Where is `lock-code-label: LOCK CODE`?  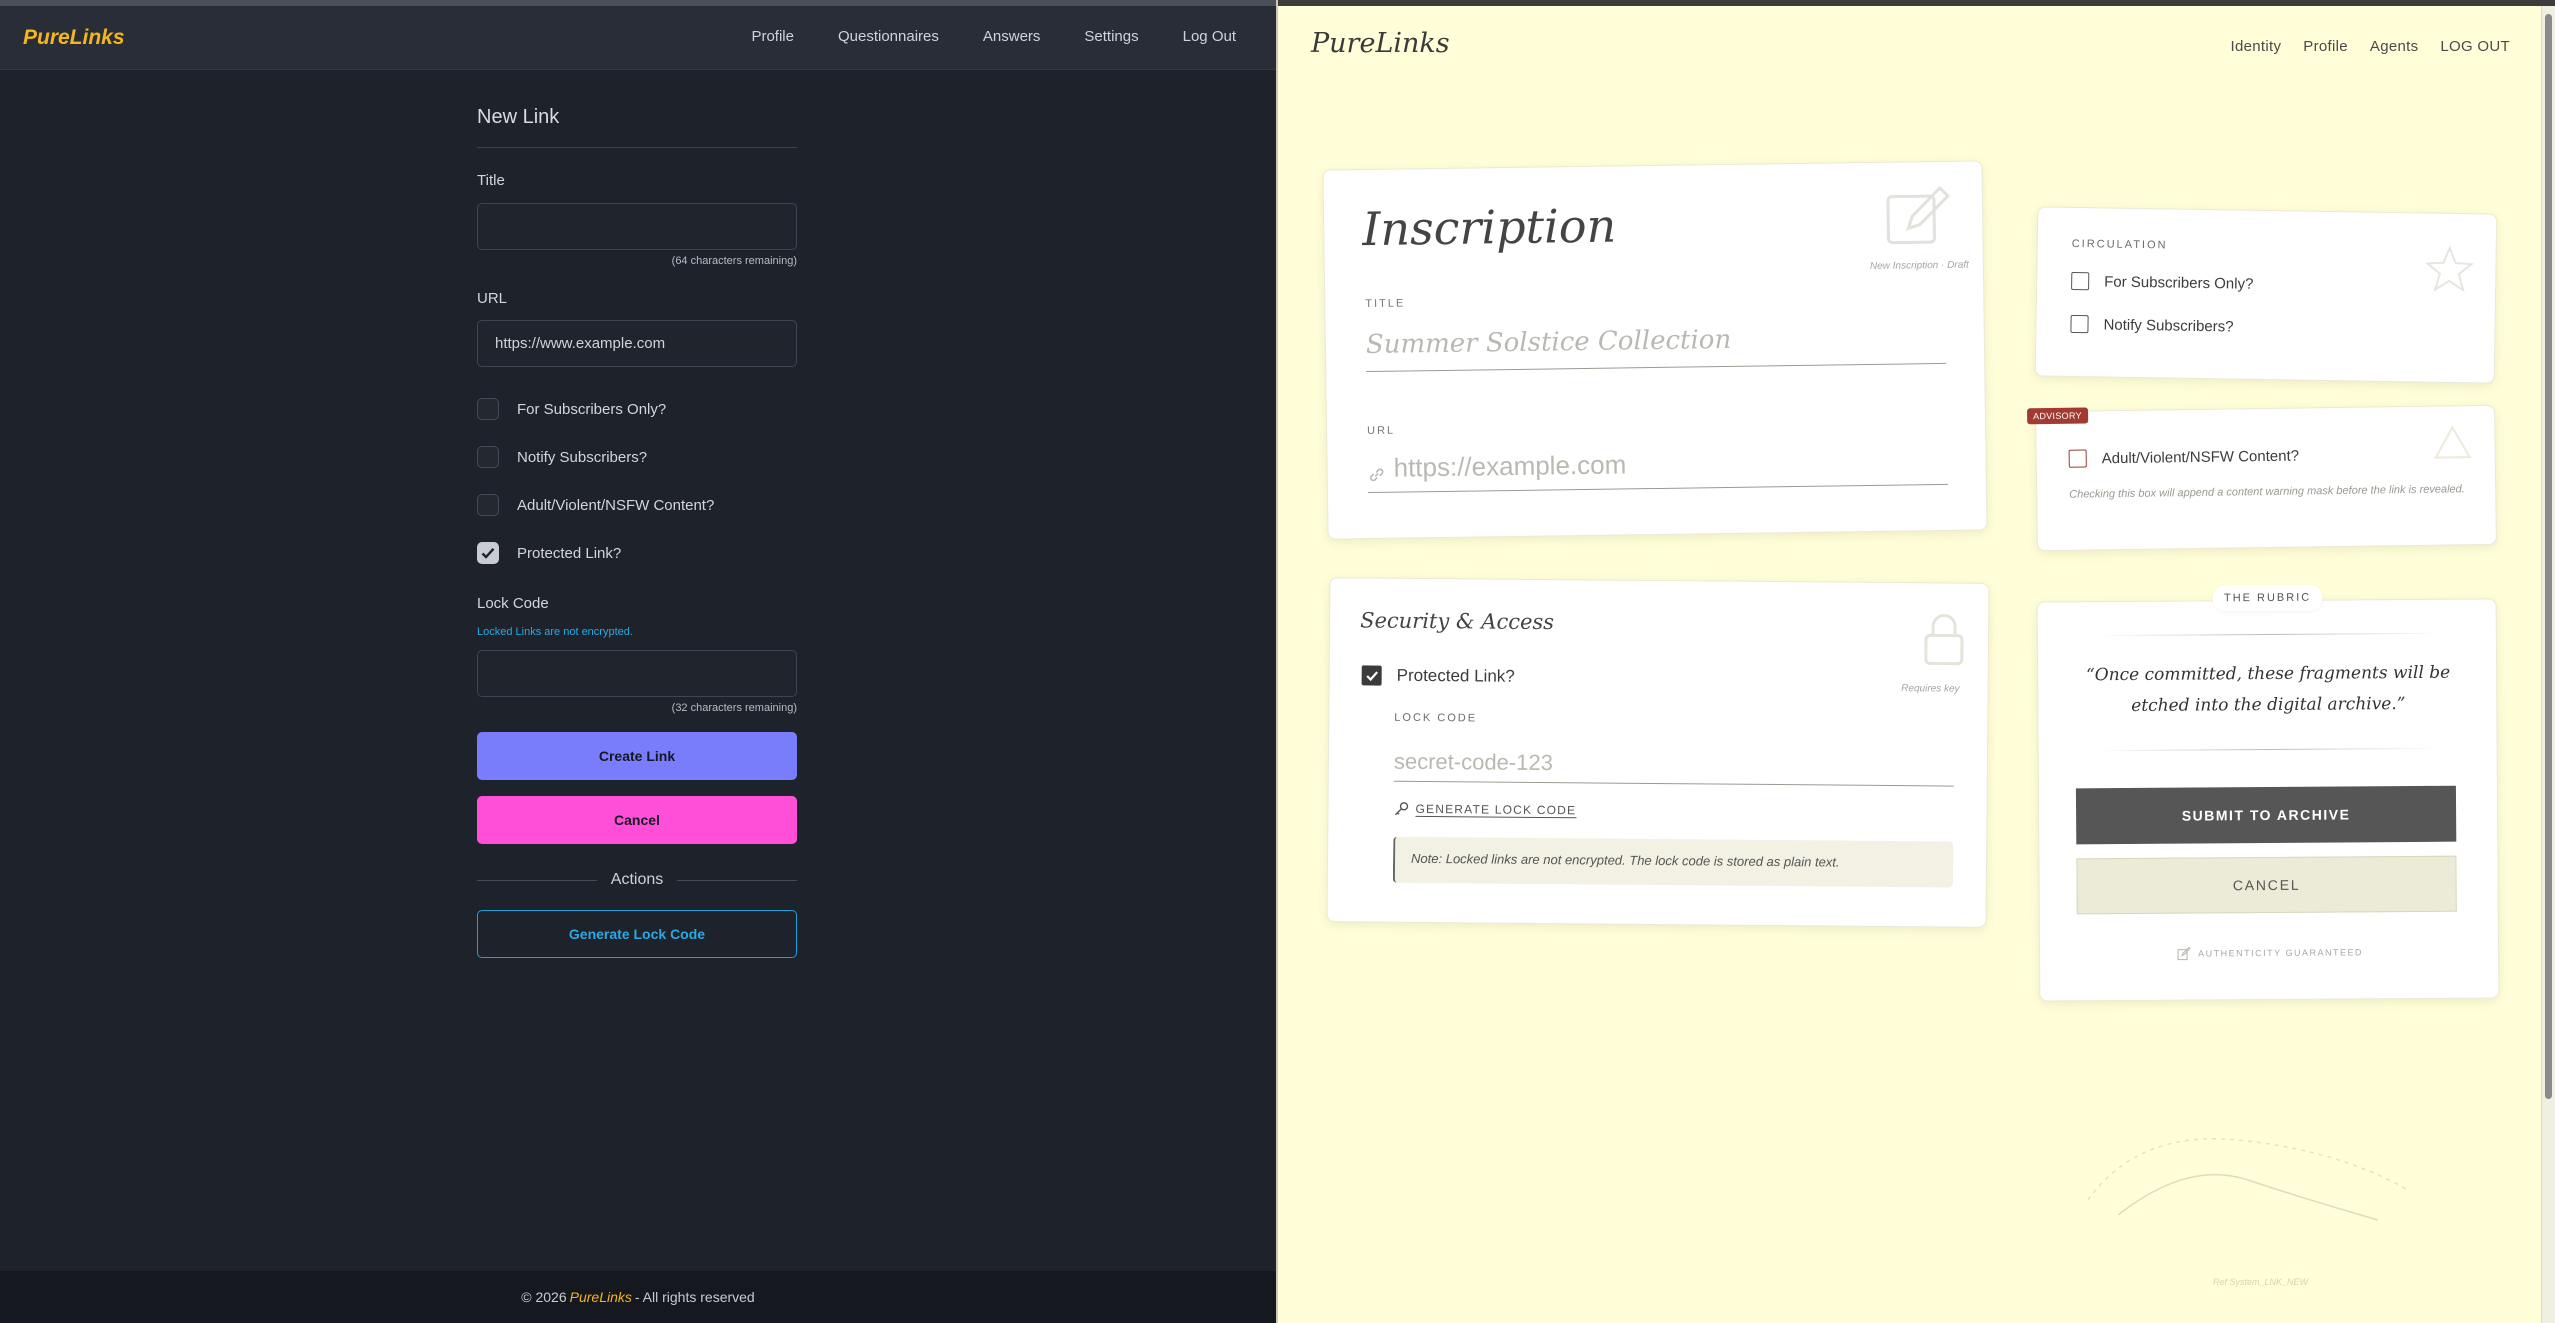 lock-code-label: LOCK CODE is located at coordinates (1436, 718).